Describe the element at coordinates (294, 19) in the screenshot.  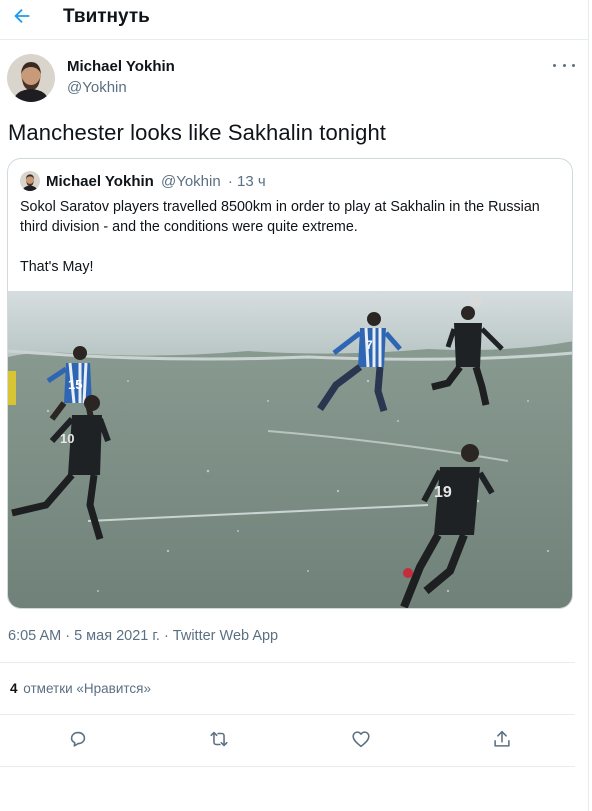
I see `top-bar: Твитнуть` at that location.